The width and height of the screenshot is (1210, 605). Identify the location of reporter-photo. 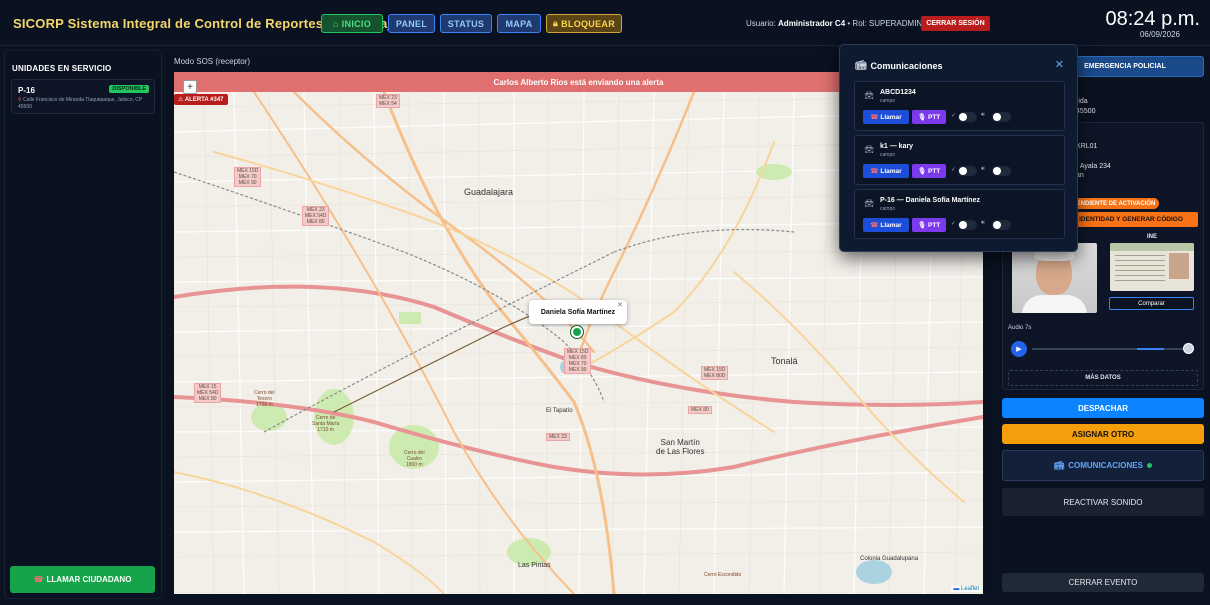
(1054, 278).